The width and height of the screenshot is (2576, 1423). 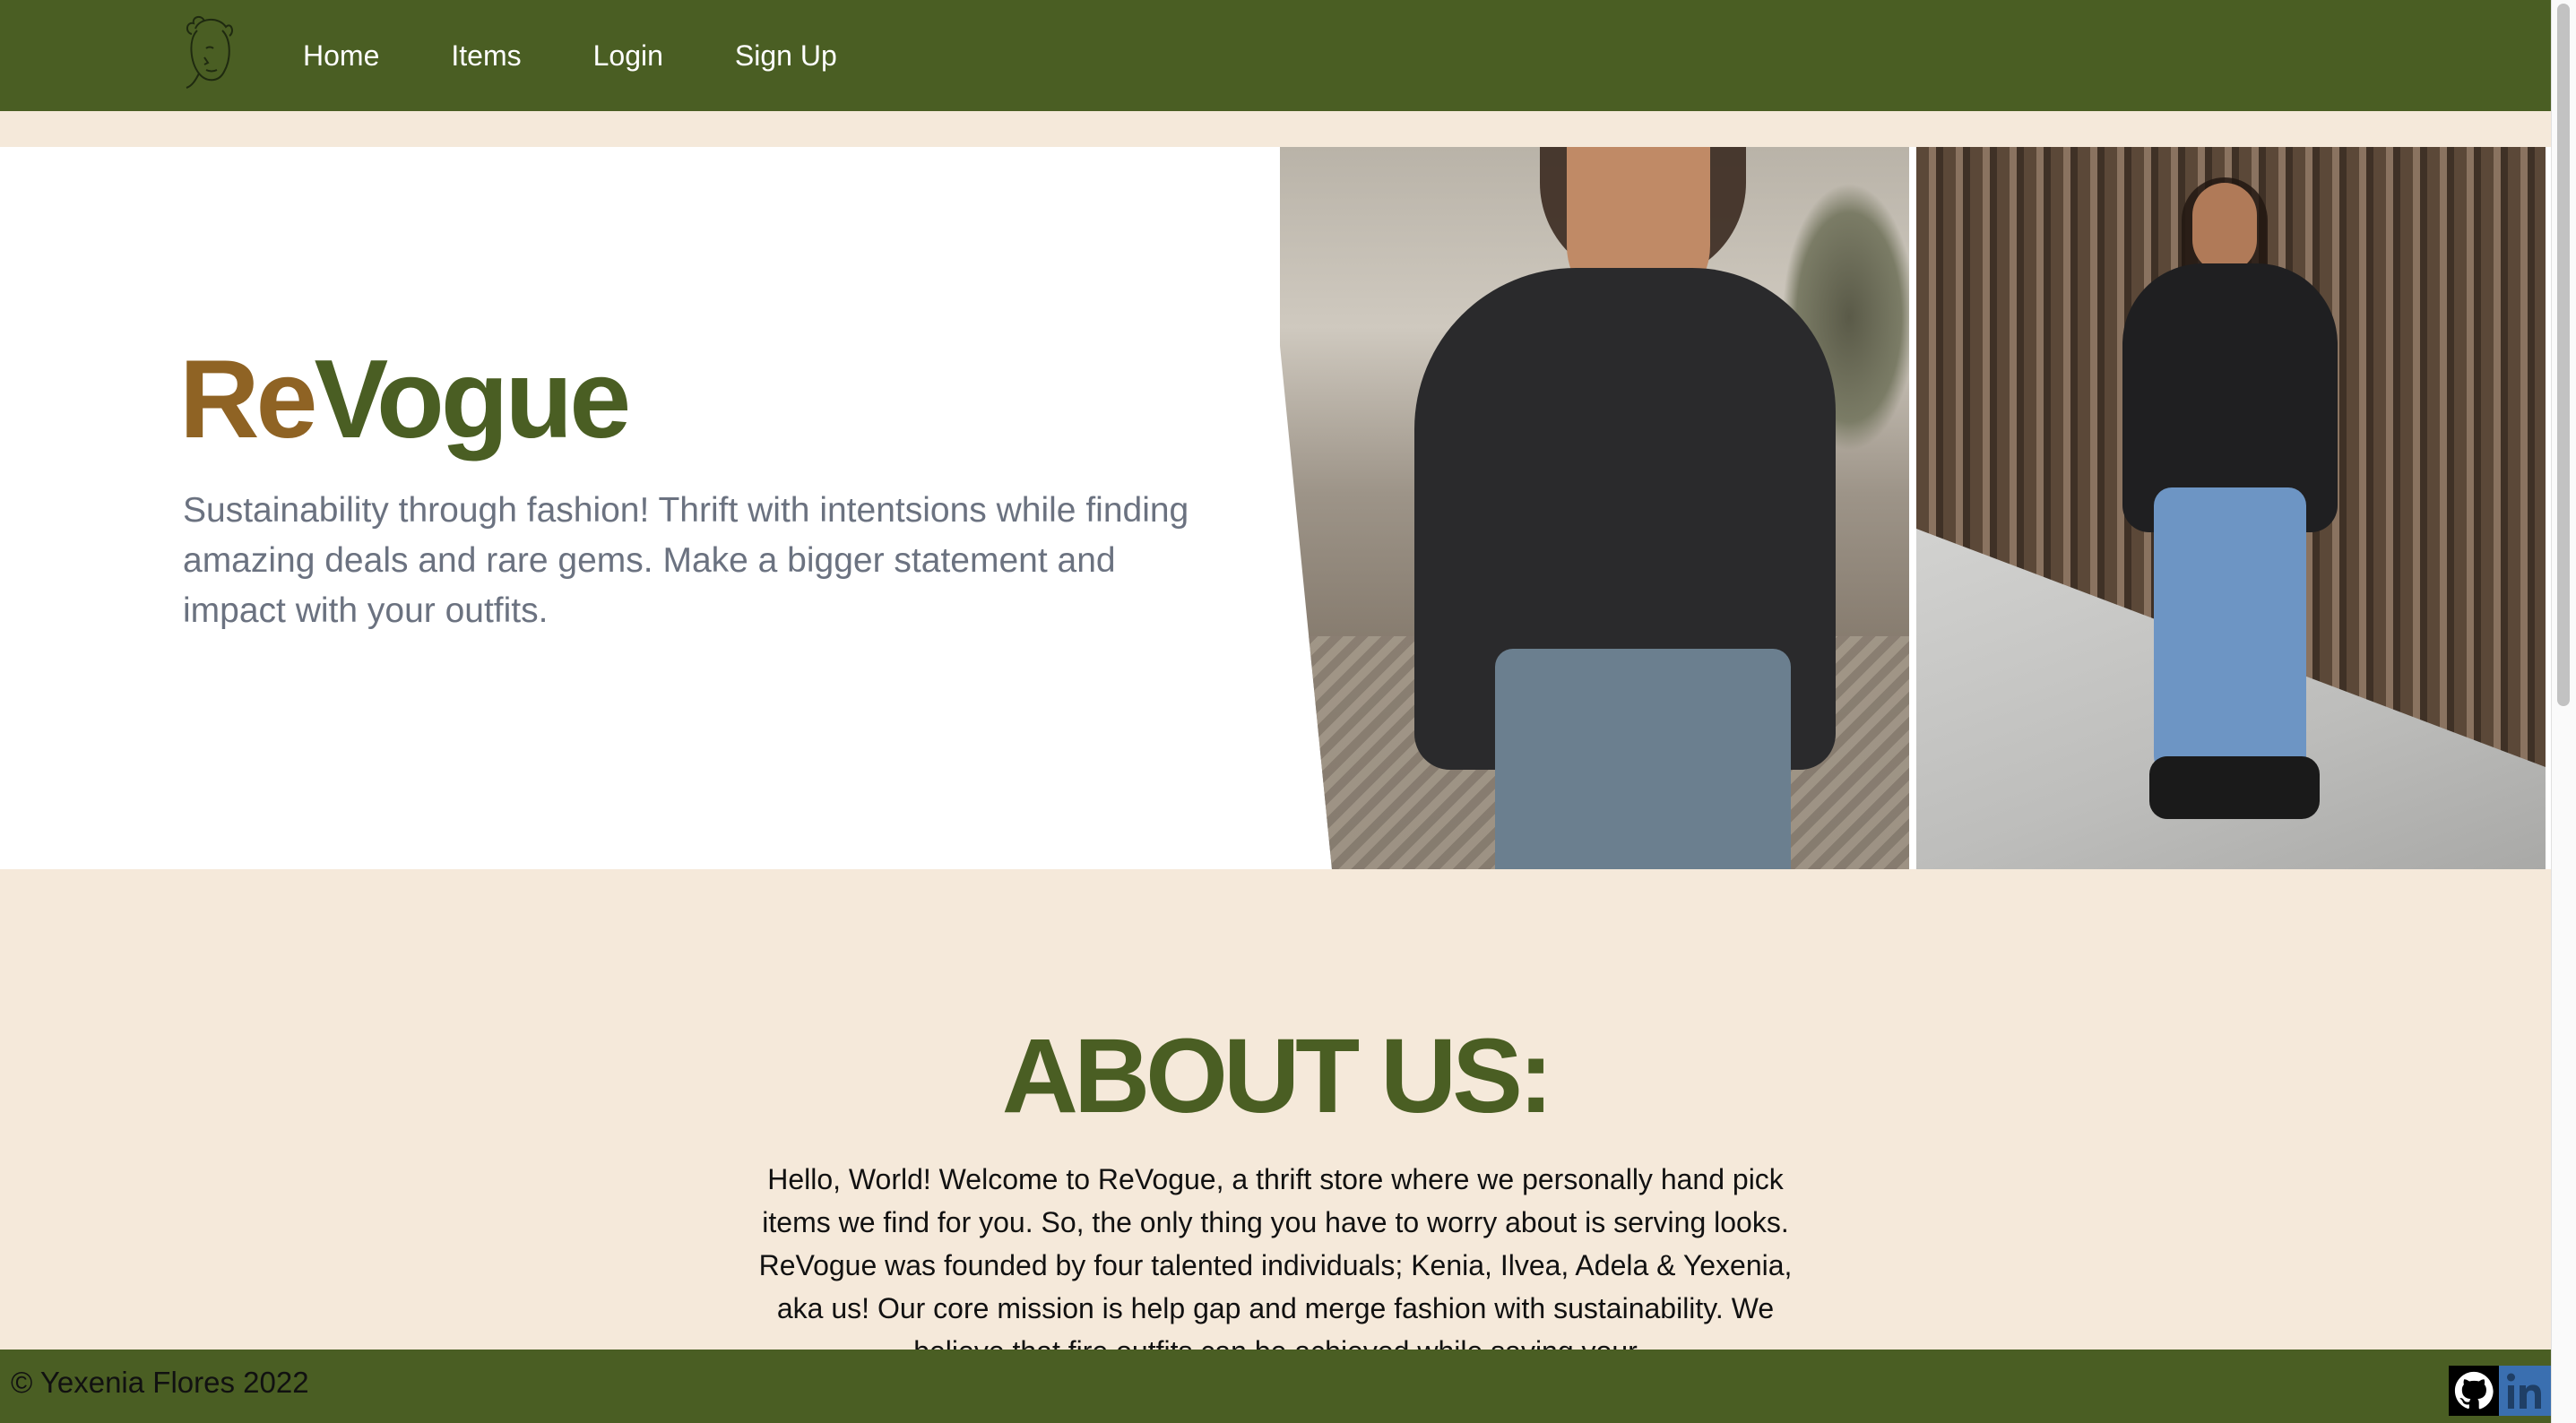 What do you see at coordinates (2563, 355) in the screenshot?
I see `scrollbar-thumb` at bounding box center [2563, 355].